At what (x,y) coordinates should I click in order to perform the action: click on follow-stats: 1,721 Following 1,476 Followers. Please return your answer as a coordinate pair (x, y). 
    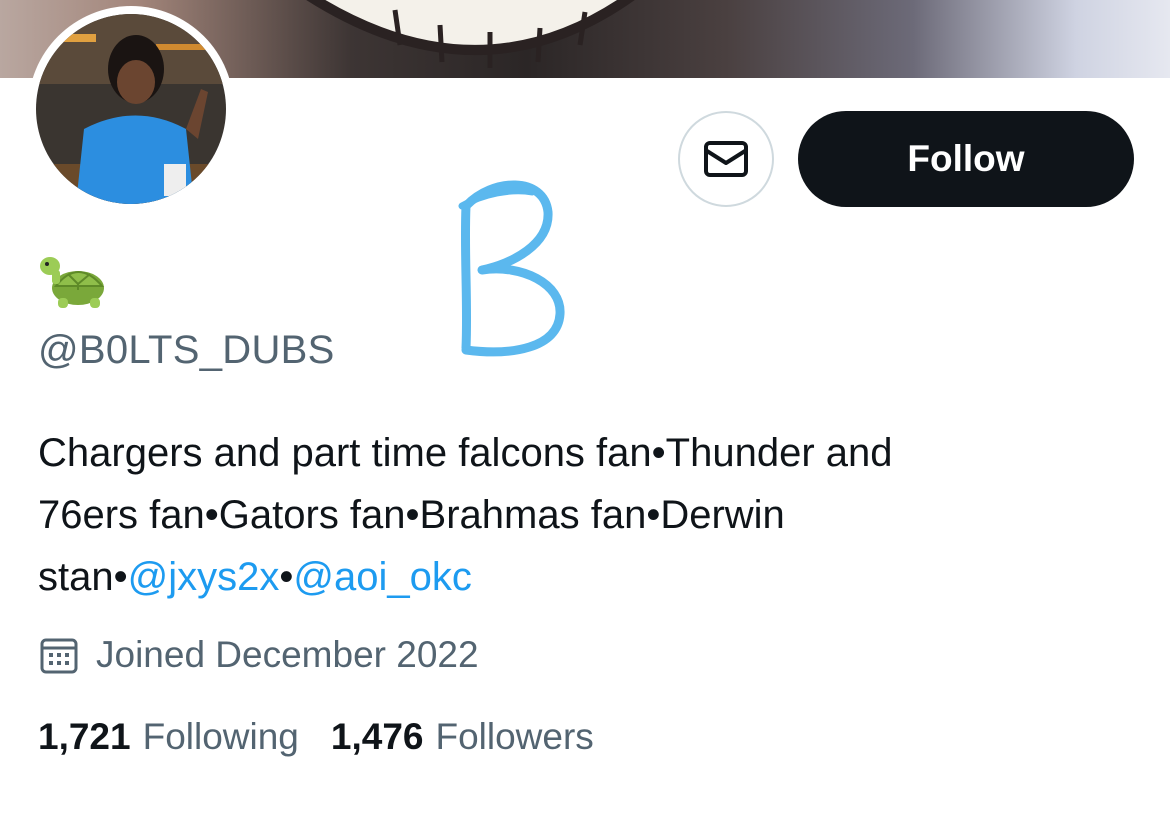
    Looking at the image, I should click on (316, 737).